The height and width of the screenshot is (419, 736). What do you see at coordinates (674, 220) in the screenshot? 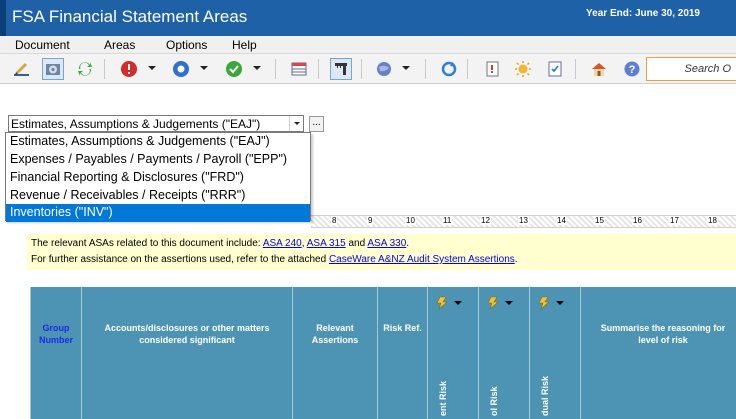
I see `ruler-tick: 17` at bounding box center [674, 220].